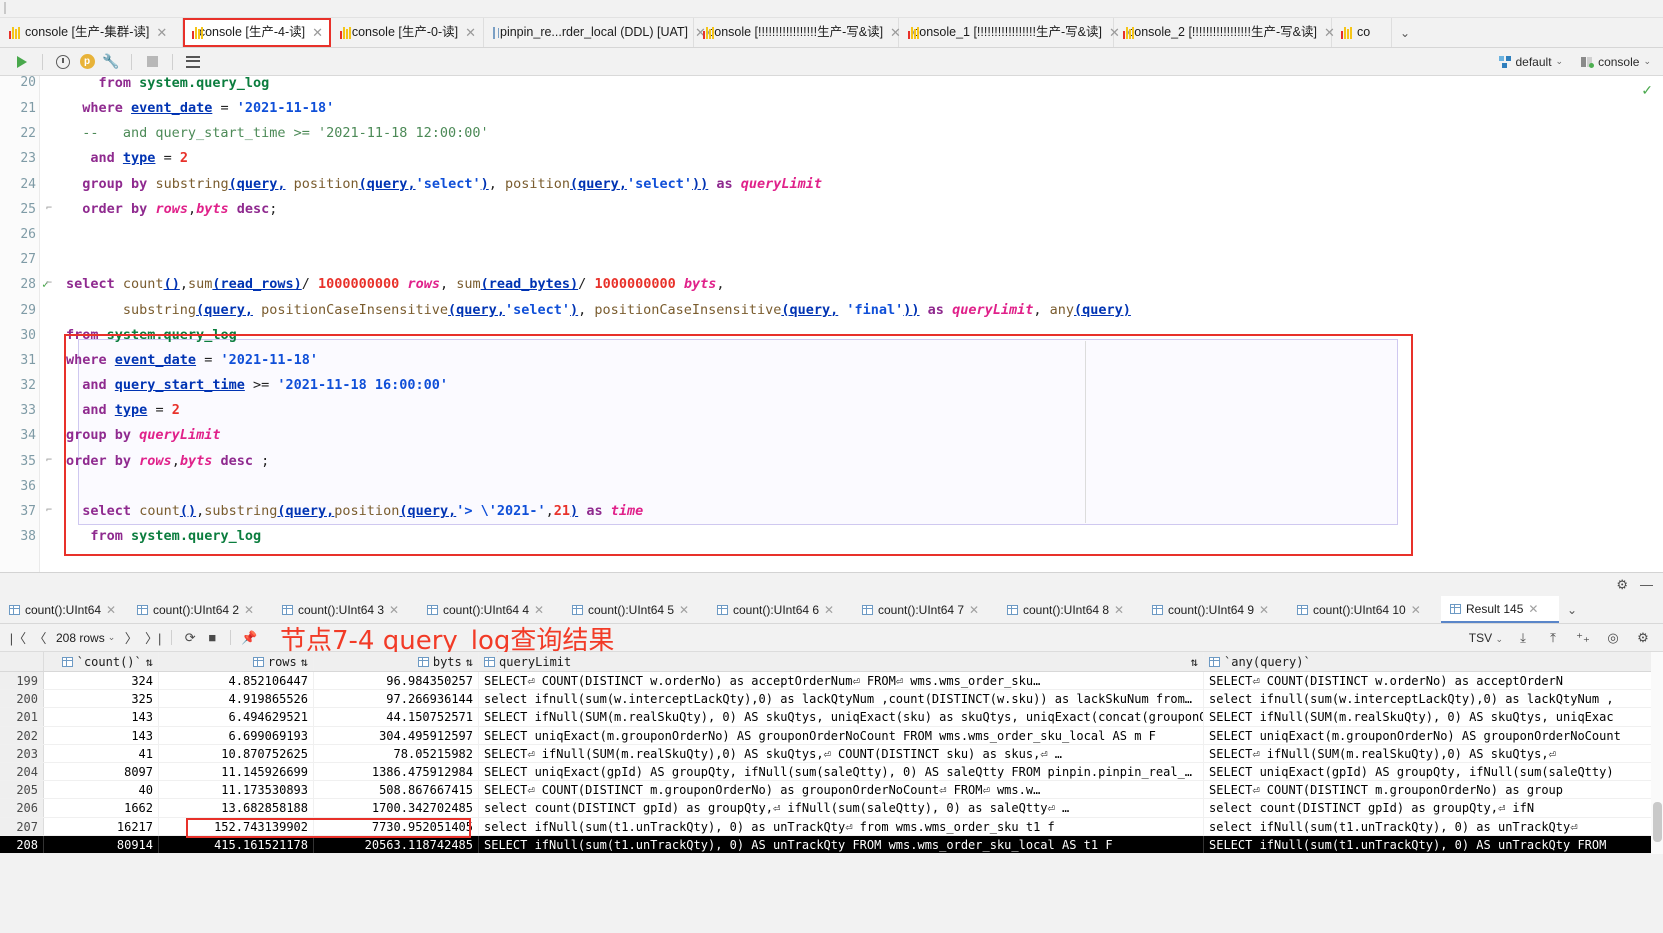 The height and width of the screenshot is (933, 1663). I want to click on editor-tab-1: console [生产-4-读] ✕, so click(257, 32).